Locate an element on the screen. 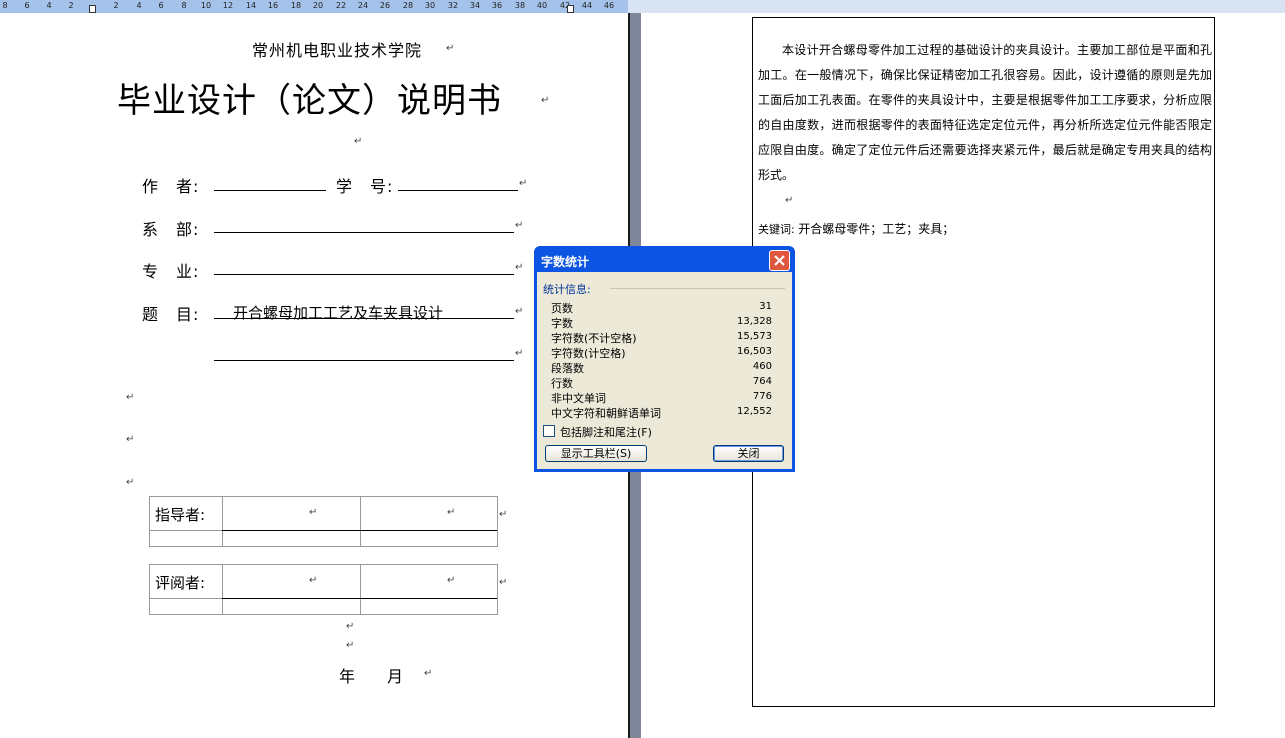 This screenshot has width=1285, height=738. ruler-tick: 12 is located at coordinates (228, 5).